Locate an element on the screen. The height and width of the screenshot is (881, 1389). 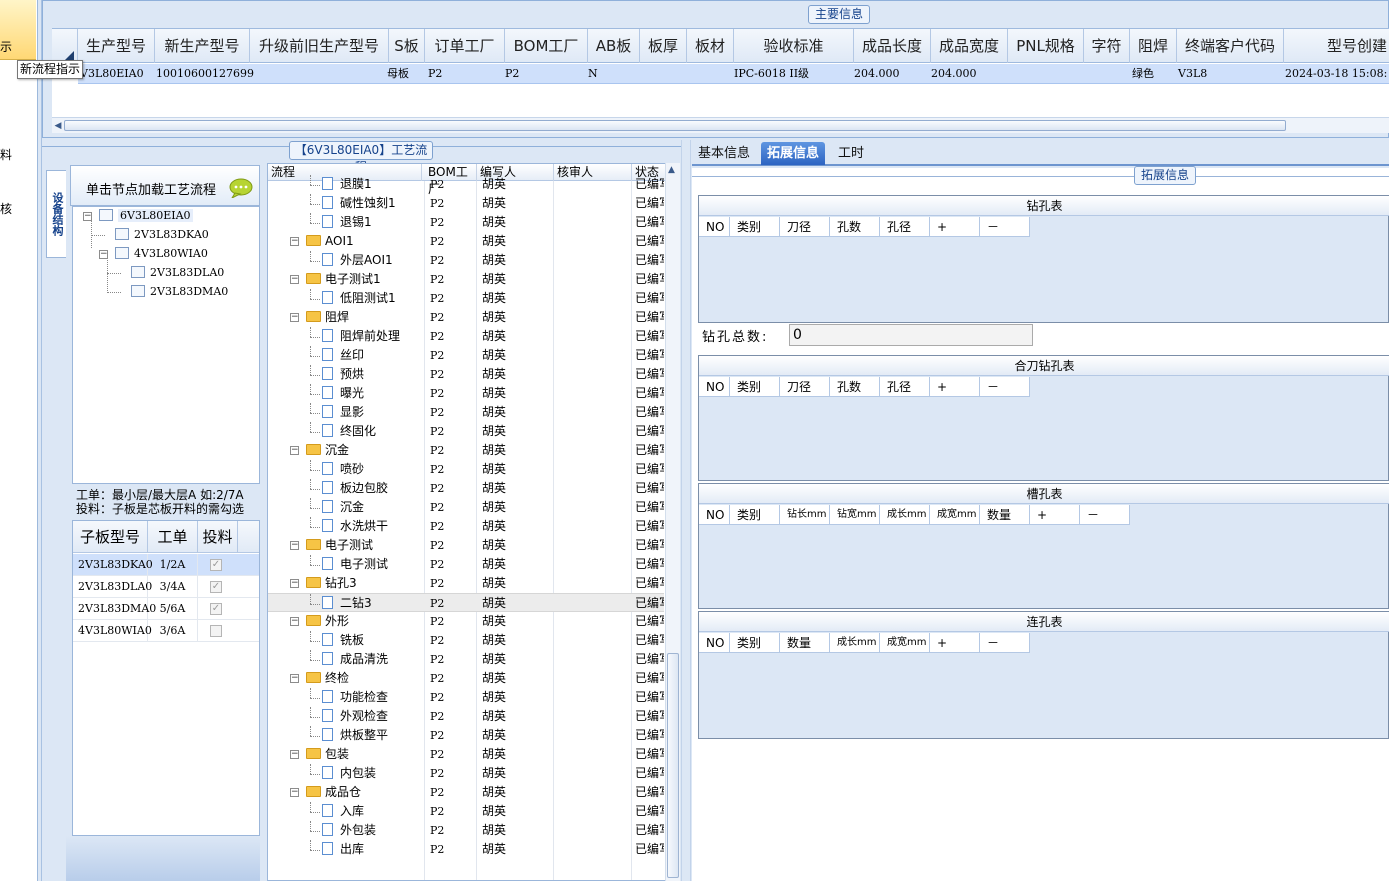
tree-node: 4V3L80WIA0 is located at coordinates (161, 253).